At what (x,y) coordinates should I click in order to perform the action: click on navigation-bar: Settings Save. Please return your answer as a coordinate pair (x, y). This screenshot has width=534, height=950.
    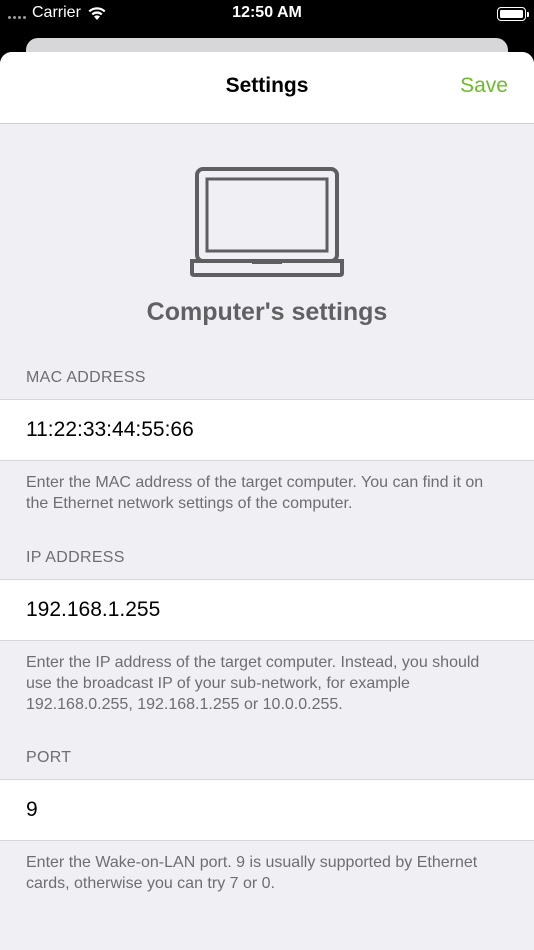
    Looking at the image, I should click on (267, 88).